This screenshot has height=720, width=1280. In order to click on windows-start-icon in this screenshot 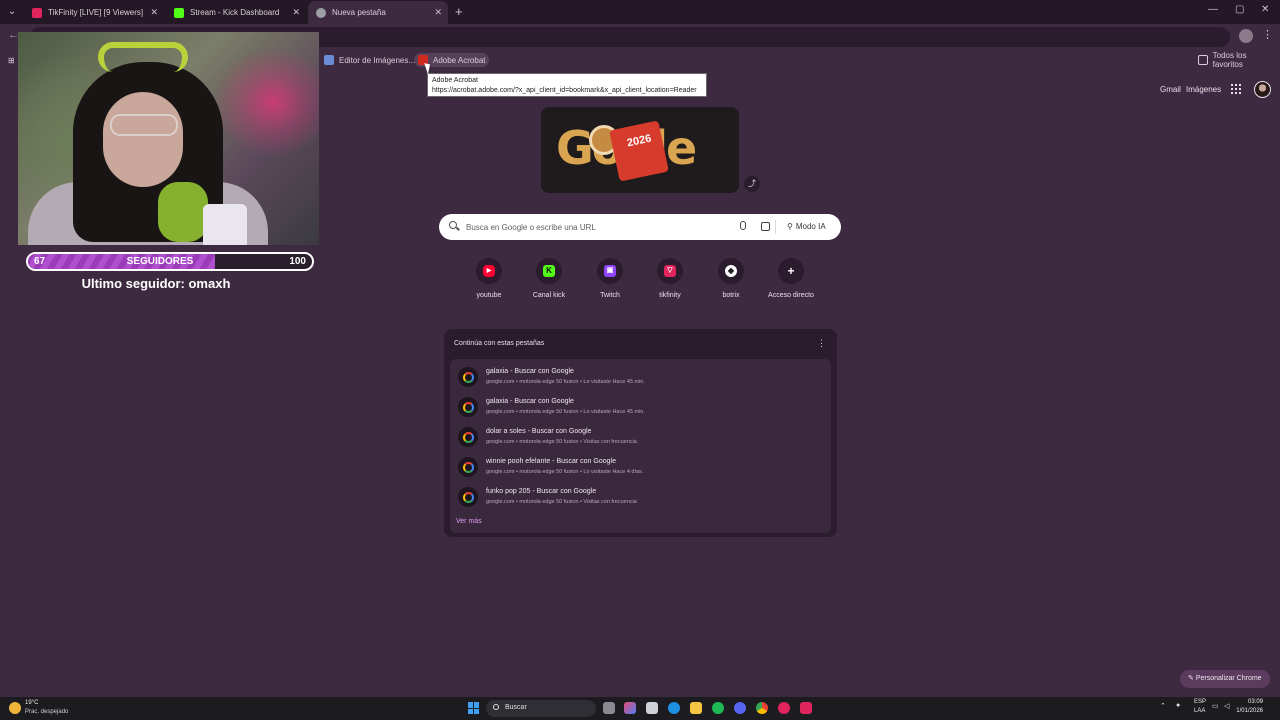, I will do `click(474, 708)`.